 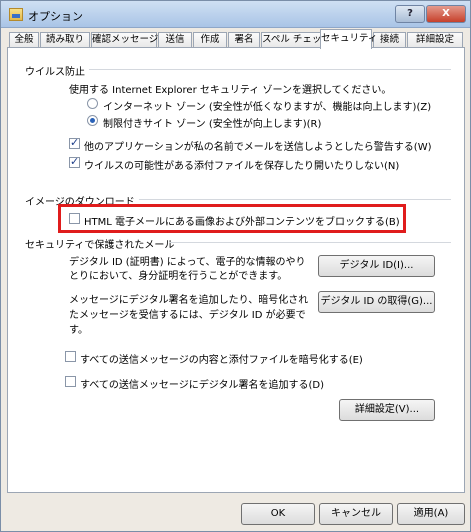 I want to click on get-id-desc-line1: メッセージにデジタル署名を追加したり、暗号化され, so click(x=189, y=300).